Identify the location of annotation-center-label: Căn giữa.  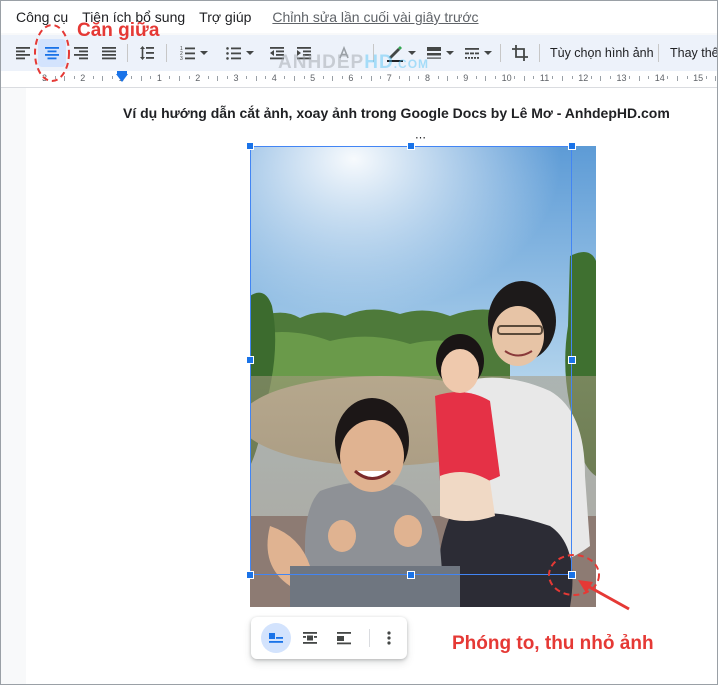
(118, 30).